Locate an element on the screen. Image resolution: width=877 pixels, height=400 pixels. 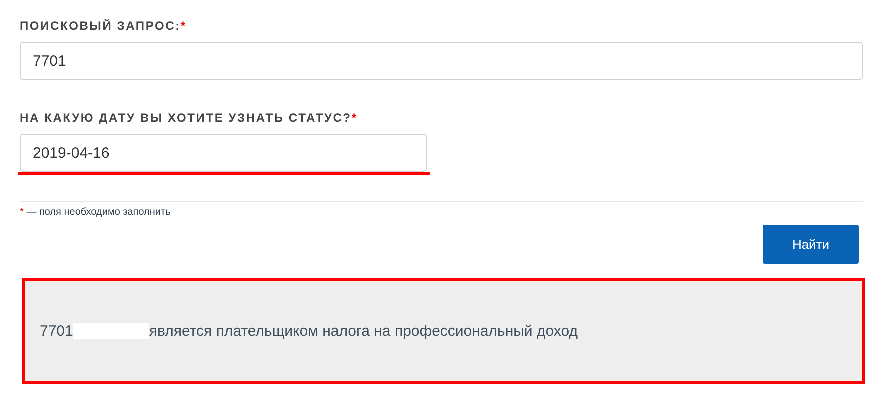
required-note: * — поля необходимо заполнить is located at coordinates (96, 212).